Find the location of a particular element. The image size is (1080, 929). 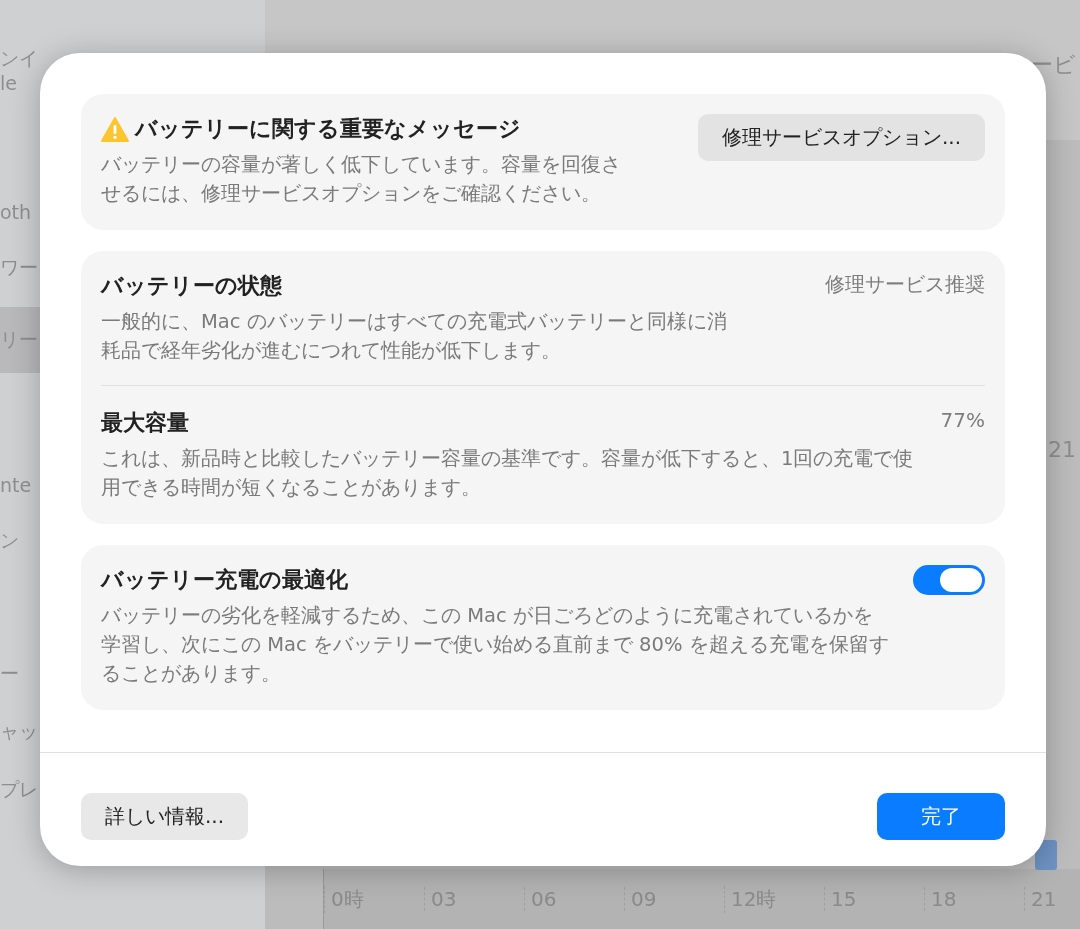

setting-description: これは、新品時と比較したバッテリー容量の基準です。容量が低下すると、1回の充電で使用できる時間が短くなることがあります。 is located at coordinates (508, 473).